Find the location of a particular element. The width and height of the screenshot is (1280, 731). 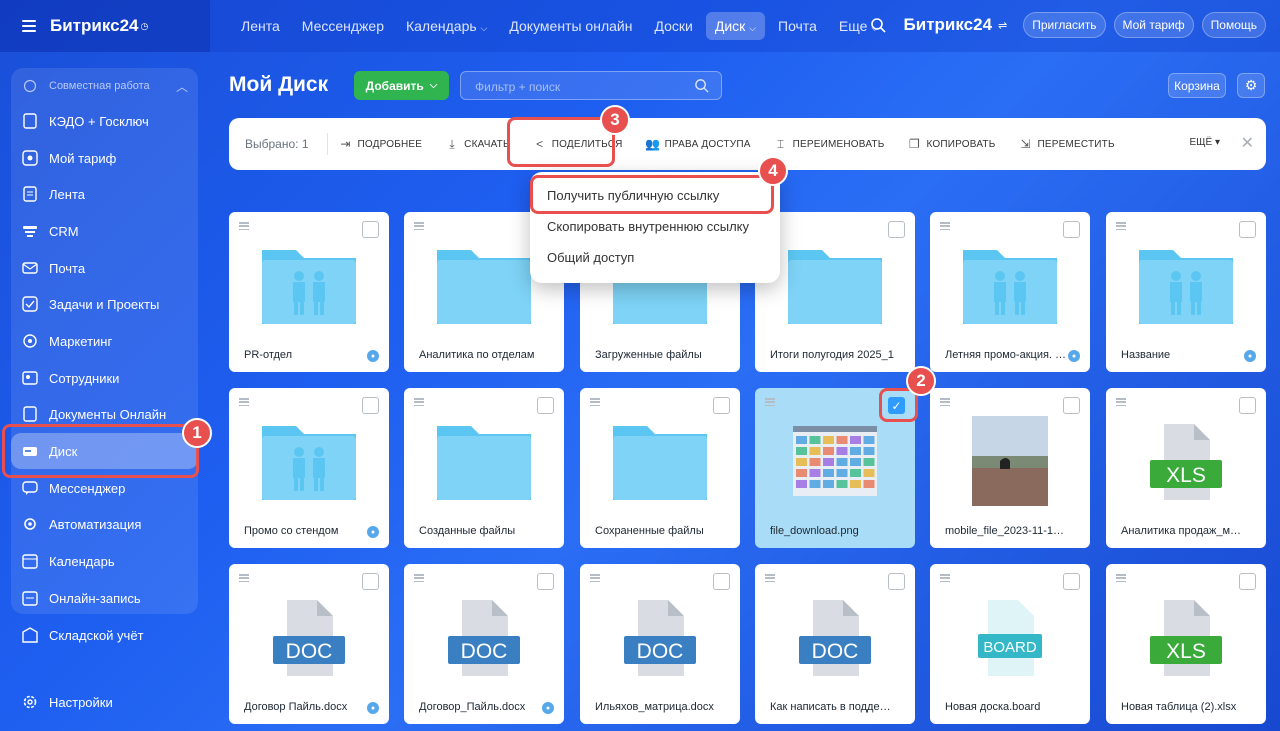

image-thumbnail is located at coordinates (1010, 463).